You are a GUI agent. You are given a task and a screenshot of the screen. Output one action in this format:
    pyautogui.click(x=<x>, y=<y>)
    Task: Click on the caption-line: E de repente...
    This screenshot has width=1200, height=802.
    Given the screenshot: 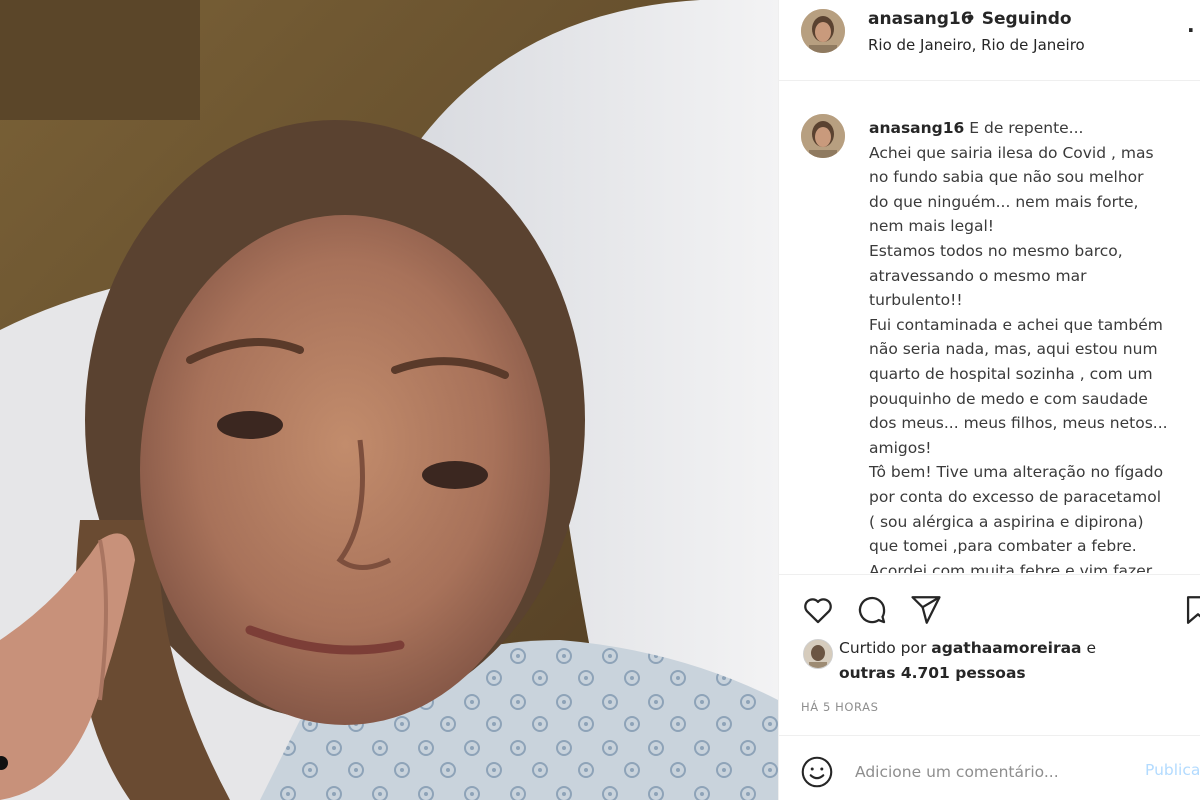 What is the action you would take?
    pyautogui.click(x=1026, y=128)
    